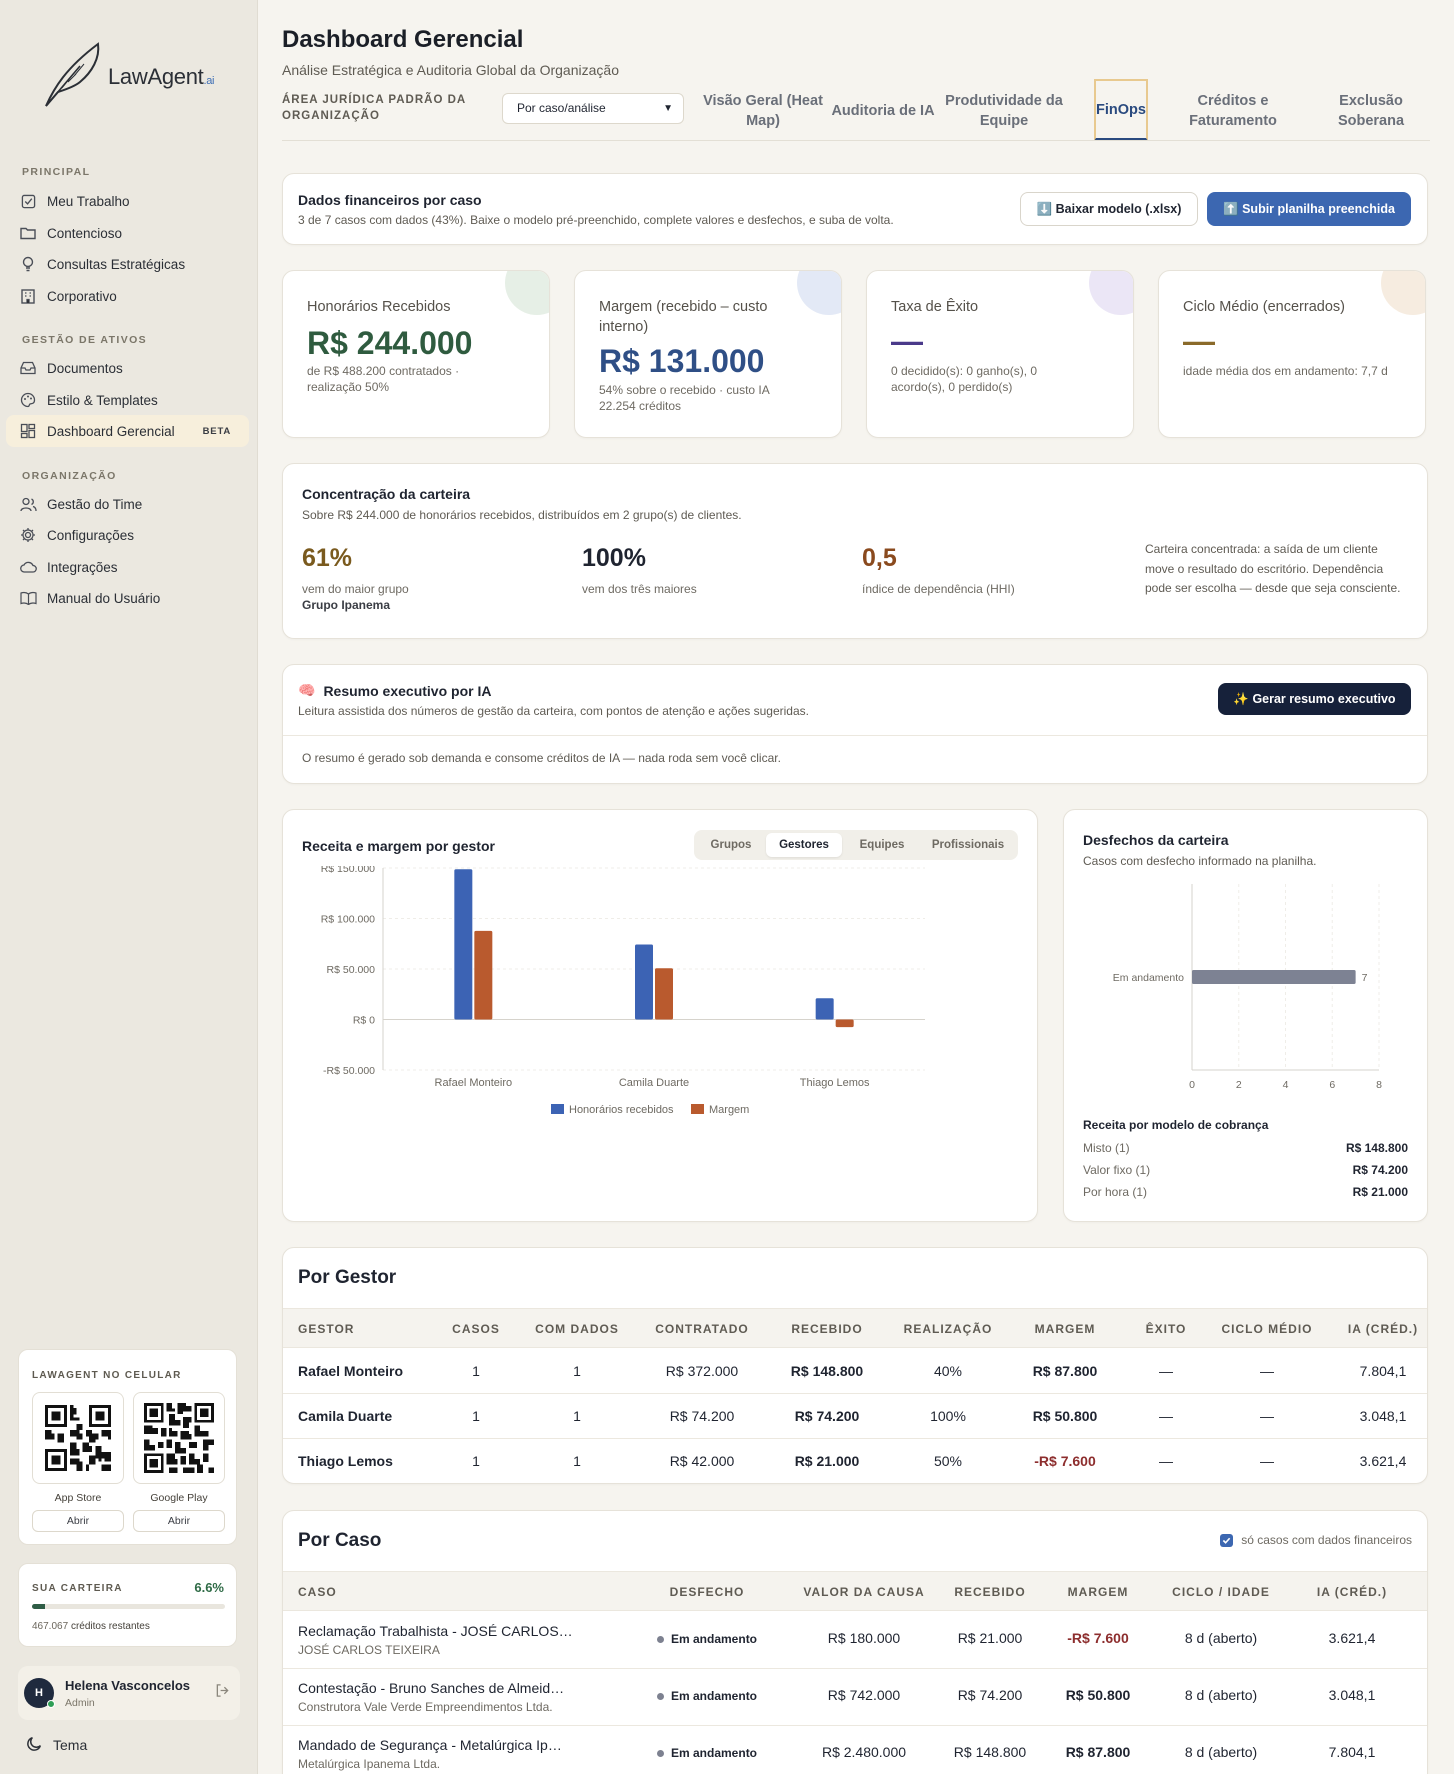 This screenshot has height=1774, width=1454. Describe the element at coordinates (702, 1371) in the screenshot. I see `cell-contracted: R$ 372.000` at that location.